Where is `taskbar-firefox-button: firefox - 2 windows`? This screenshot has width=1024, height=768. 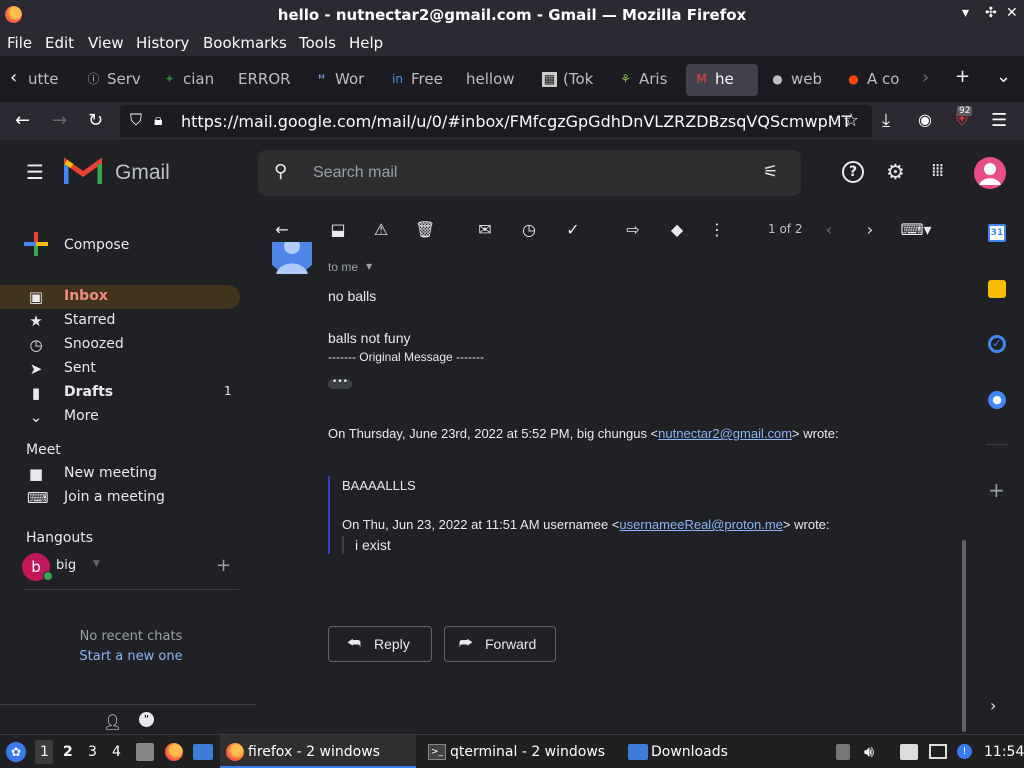 taskbar-firefox-button: firefox - 2 windows is located at coordinates (318, 751).